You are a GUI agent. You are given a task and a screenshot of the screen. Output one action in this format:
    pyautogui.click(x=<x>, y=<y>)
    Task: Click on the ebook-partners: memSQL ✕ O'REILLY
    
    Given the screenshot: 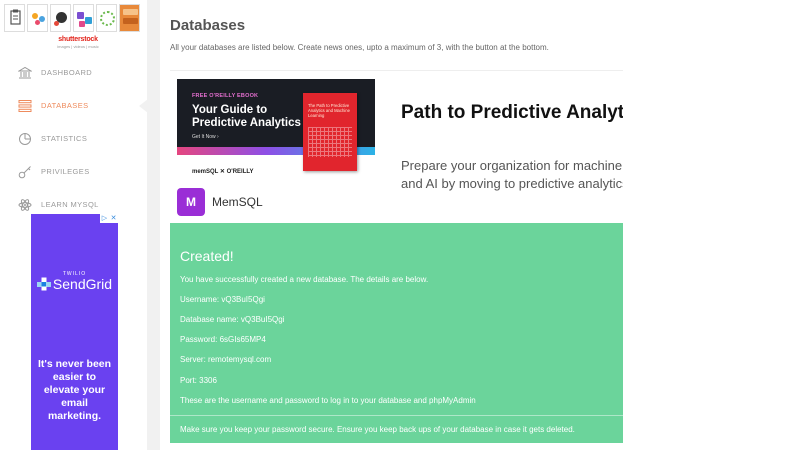 What is the action you would take?
    pyautogui.click(x=223, y=172)
    